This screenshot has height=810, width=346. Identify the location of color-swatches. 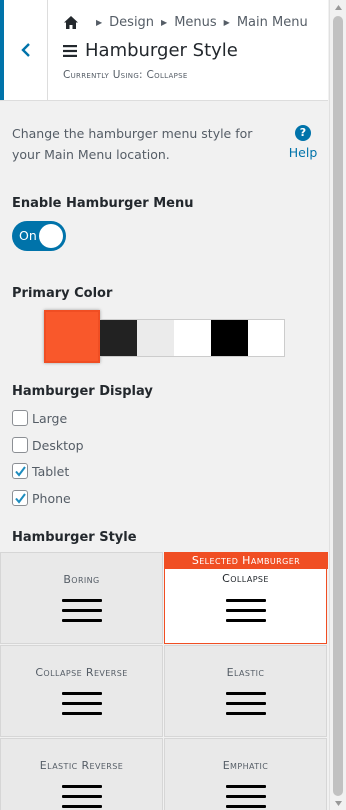
(164, 336).